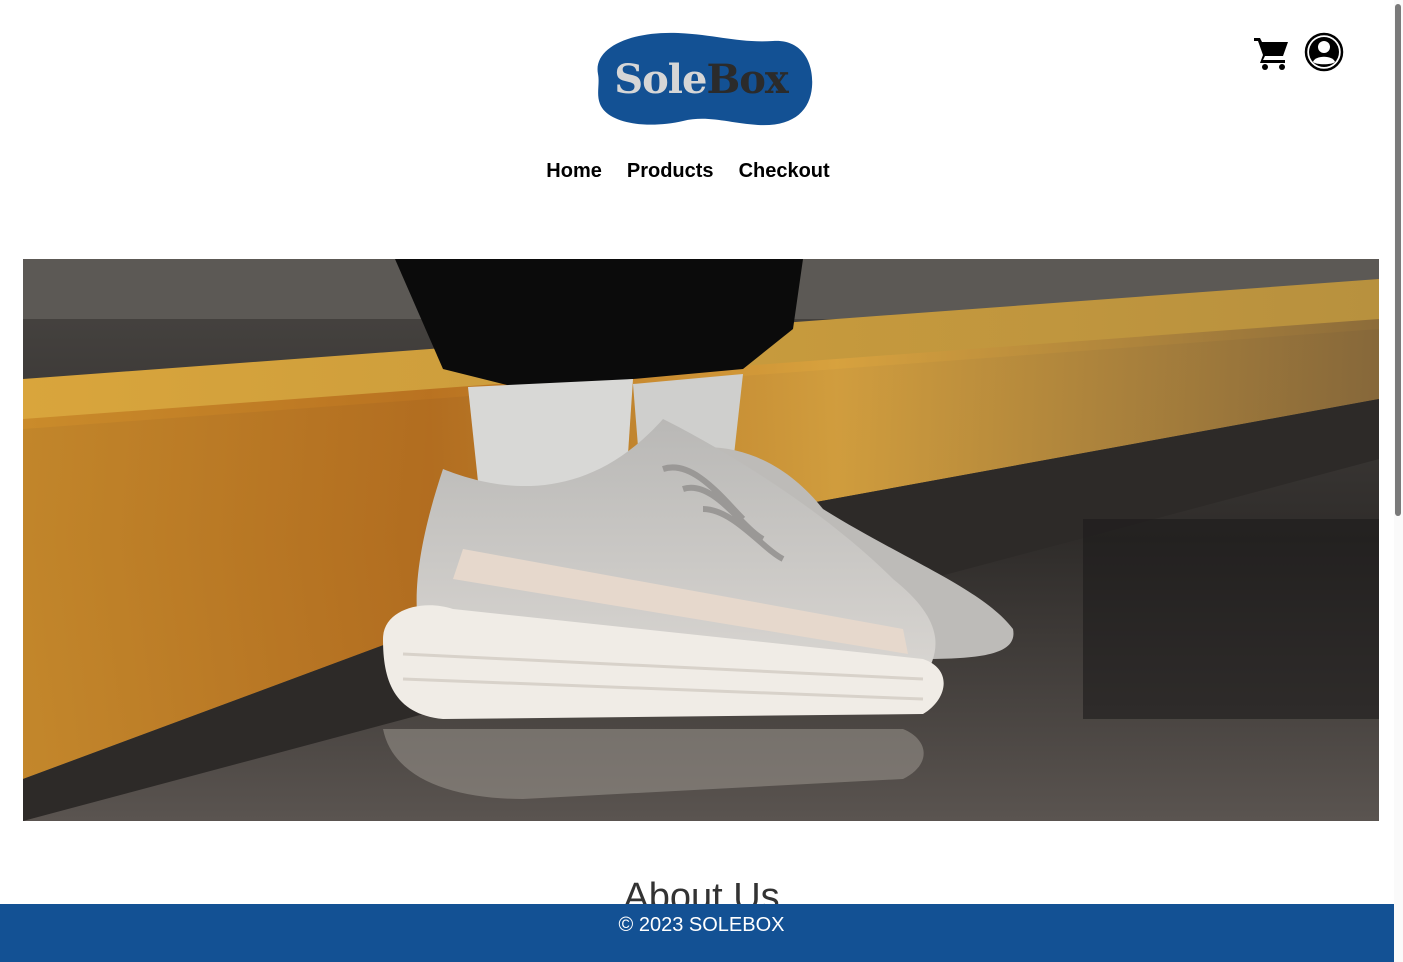 This screenshot has height=962, width=1403. I want to click on brand-logo: SoleBox, so click(701, 79).